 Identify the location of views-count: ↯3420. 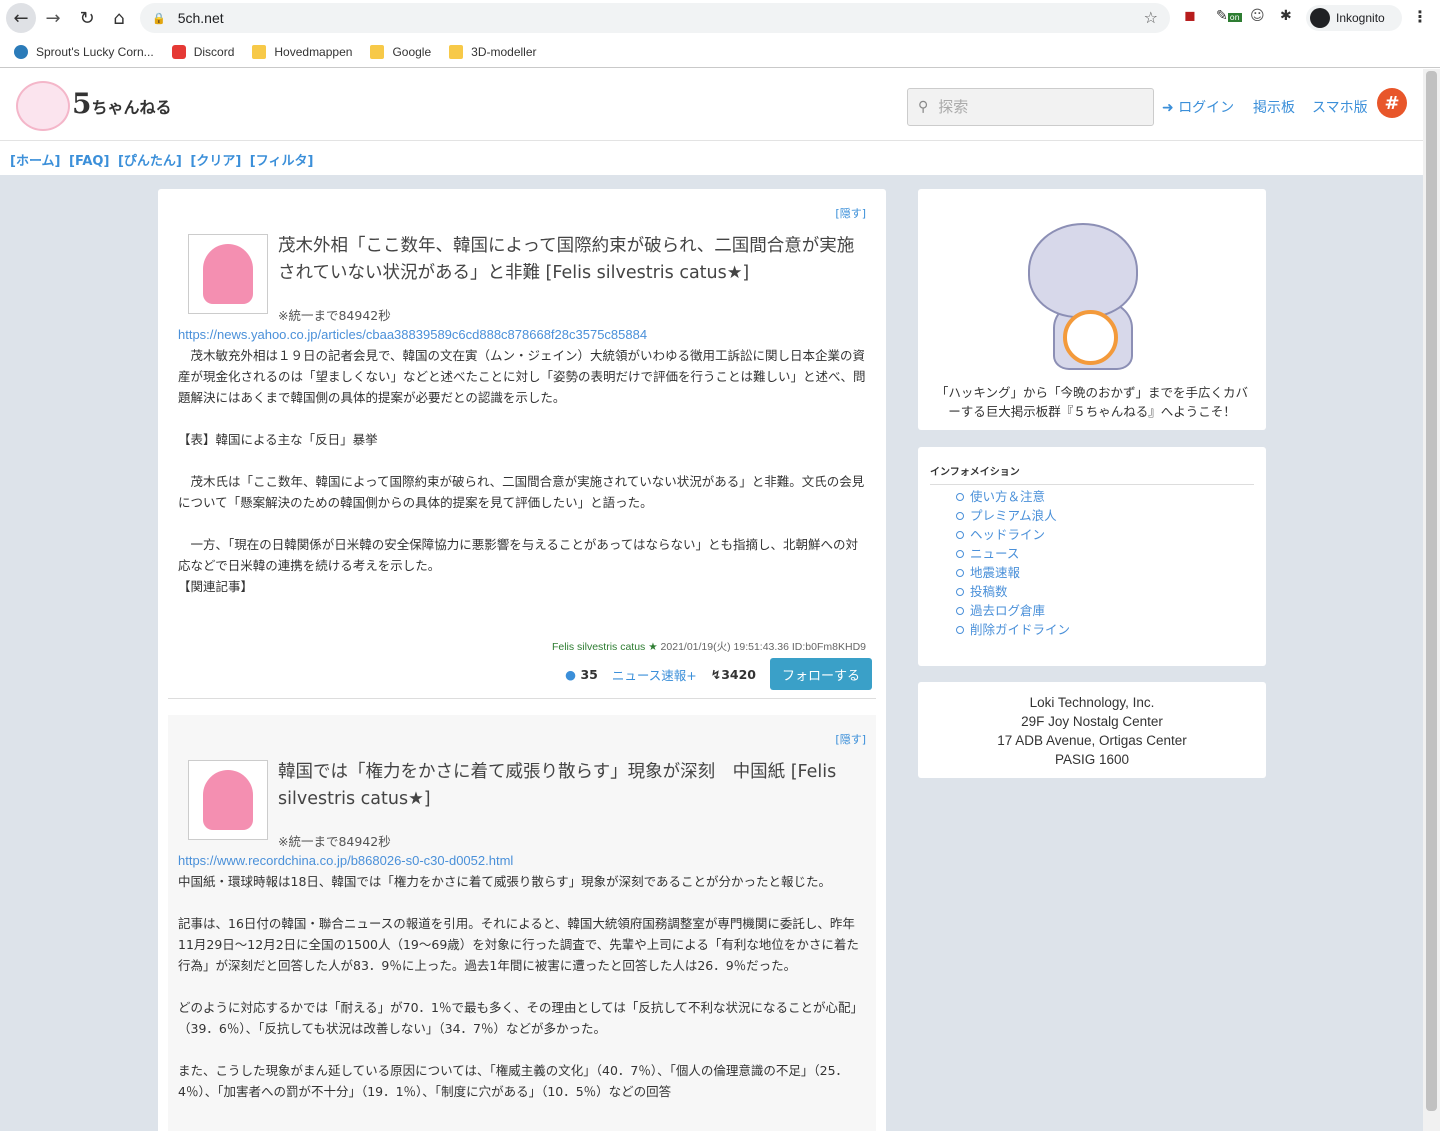
(733, 674).